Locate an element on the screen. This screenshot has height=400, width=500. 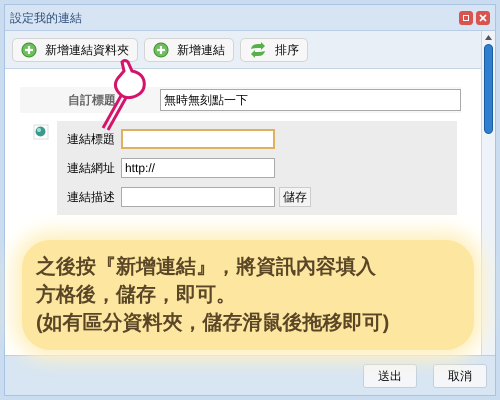
toolbar-button: 新增連結資料夾 is located at coordinates (75, 50).